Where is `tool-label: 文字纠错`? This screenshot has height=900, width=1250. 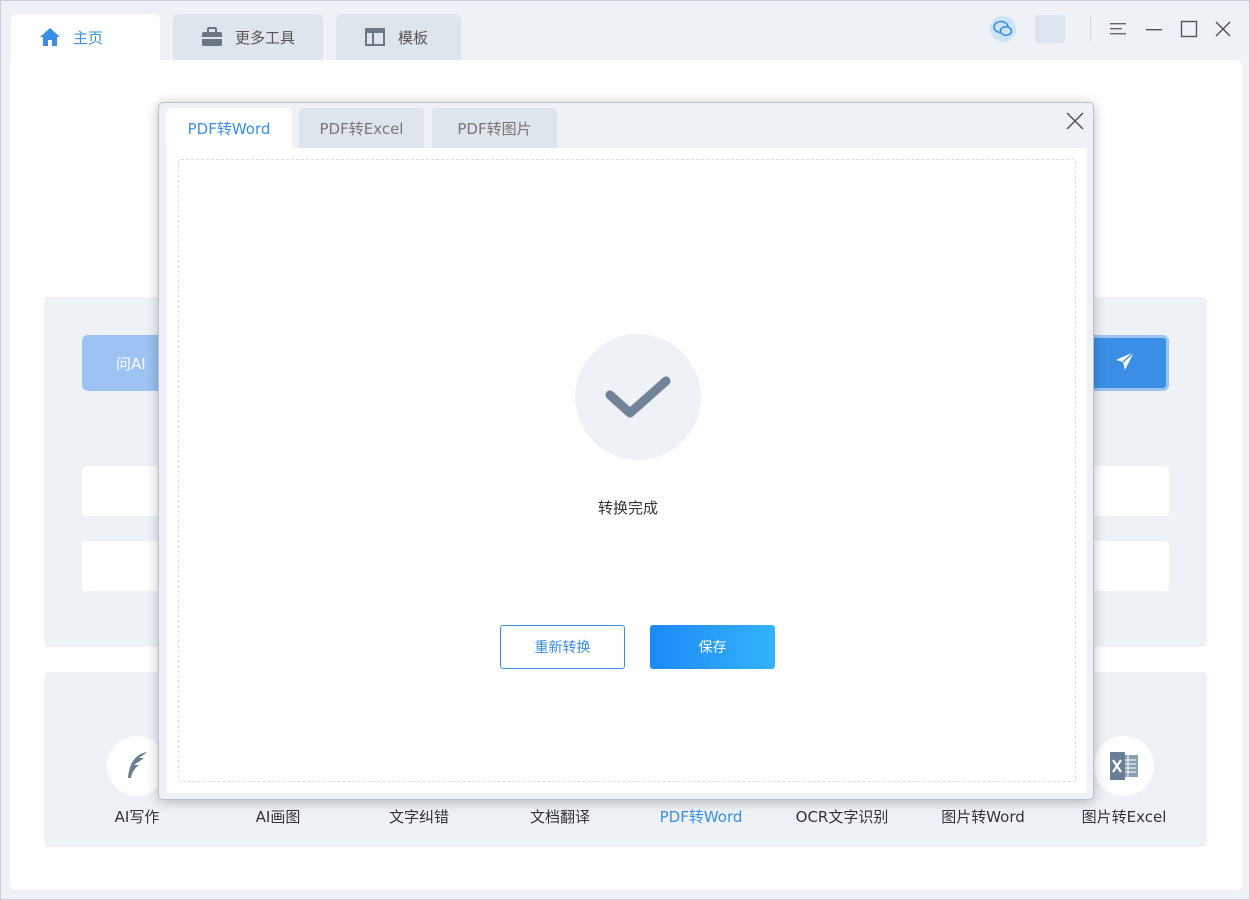 tool-label: 文字纠错 is located at coordinates (418, 817).